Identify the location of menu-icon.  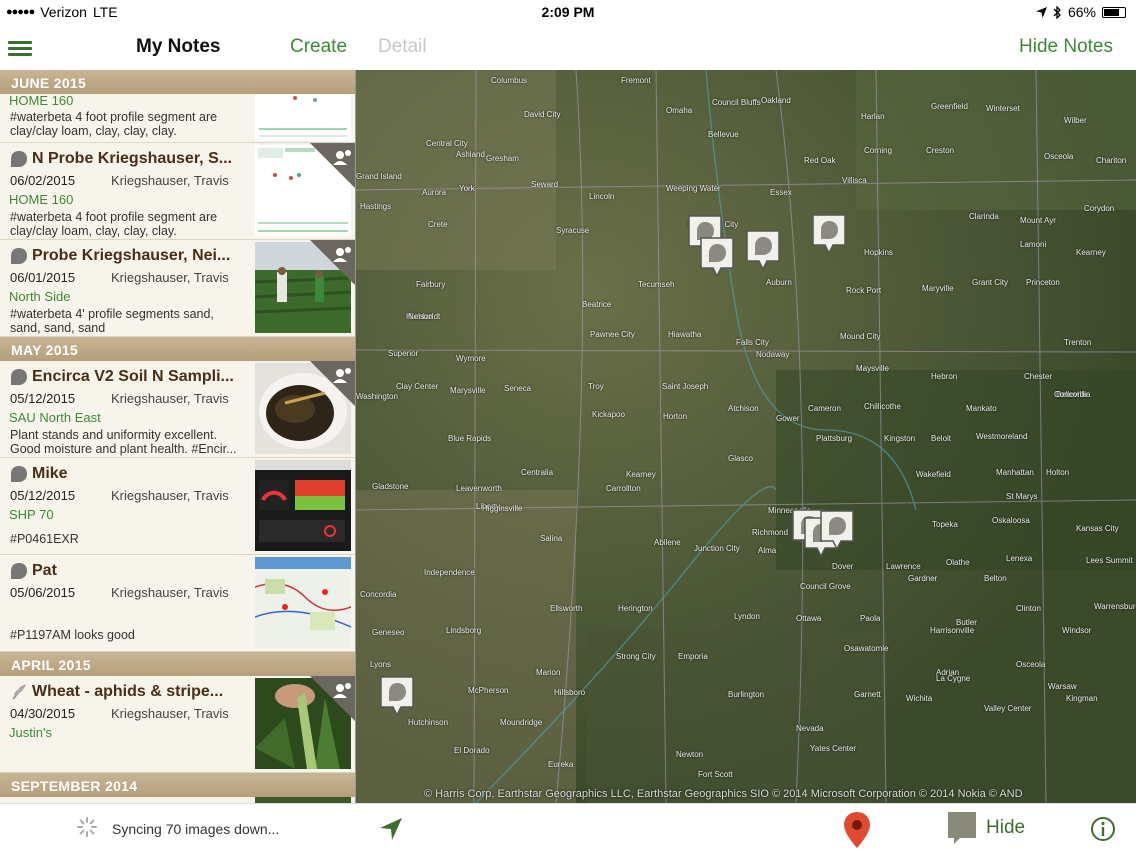
(20, 49).